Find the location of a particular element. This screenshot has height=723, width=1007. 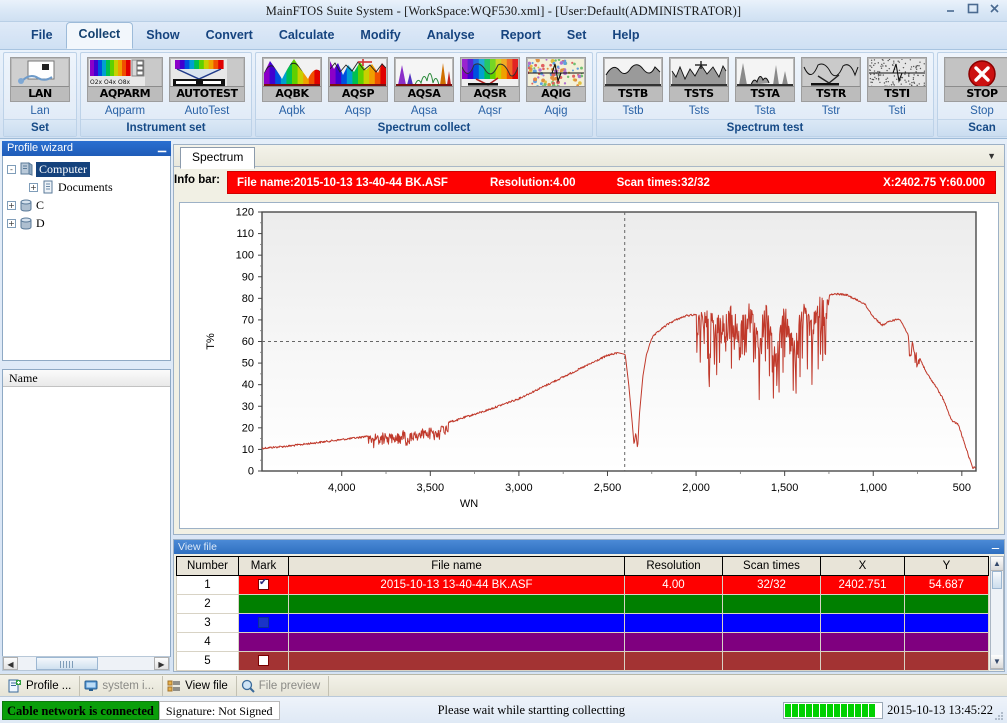

menu-item-file: File is located at coordinates (42, 36).